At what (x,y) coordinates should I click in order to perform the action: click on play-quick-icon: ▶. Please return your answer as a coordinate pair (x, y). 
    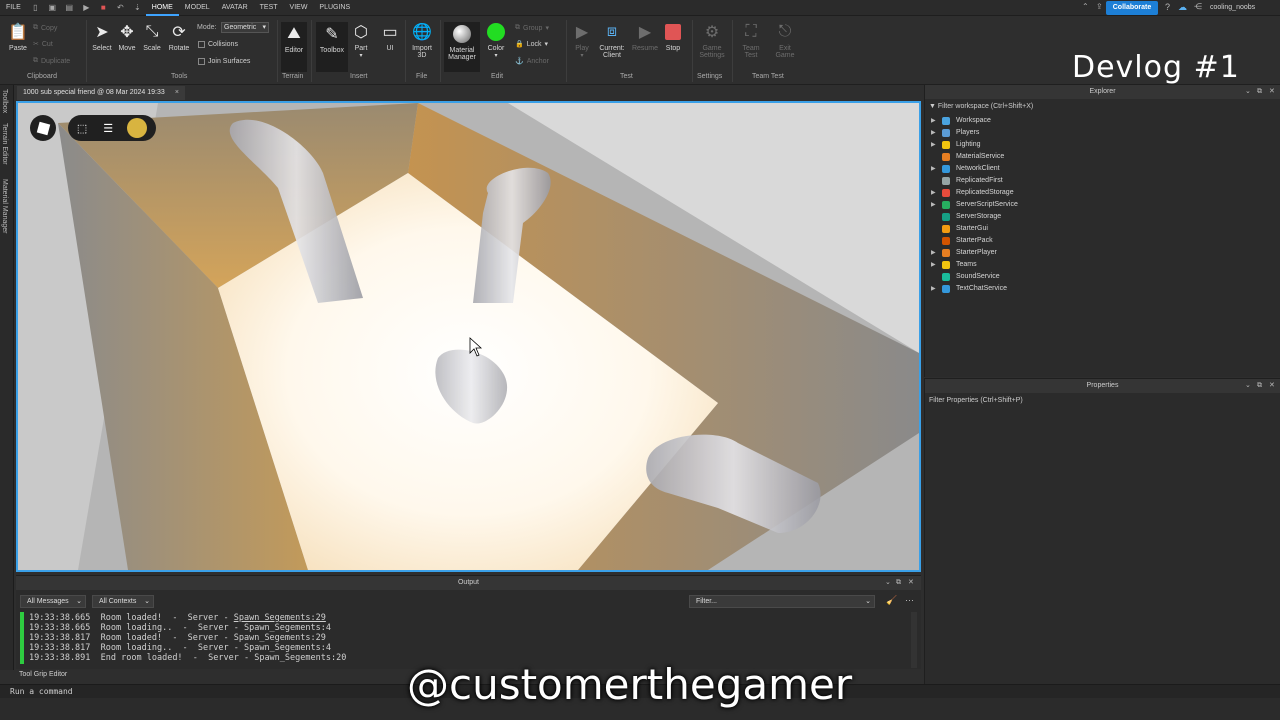
    Looking at the image, I should click on (86, 7).